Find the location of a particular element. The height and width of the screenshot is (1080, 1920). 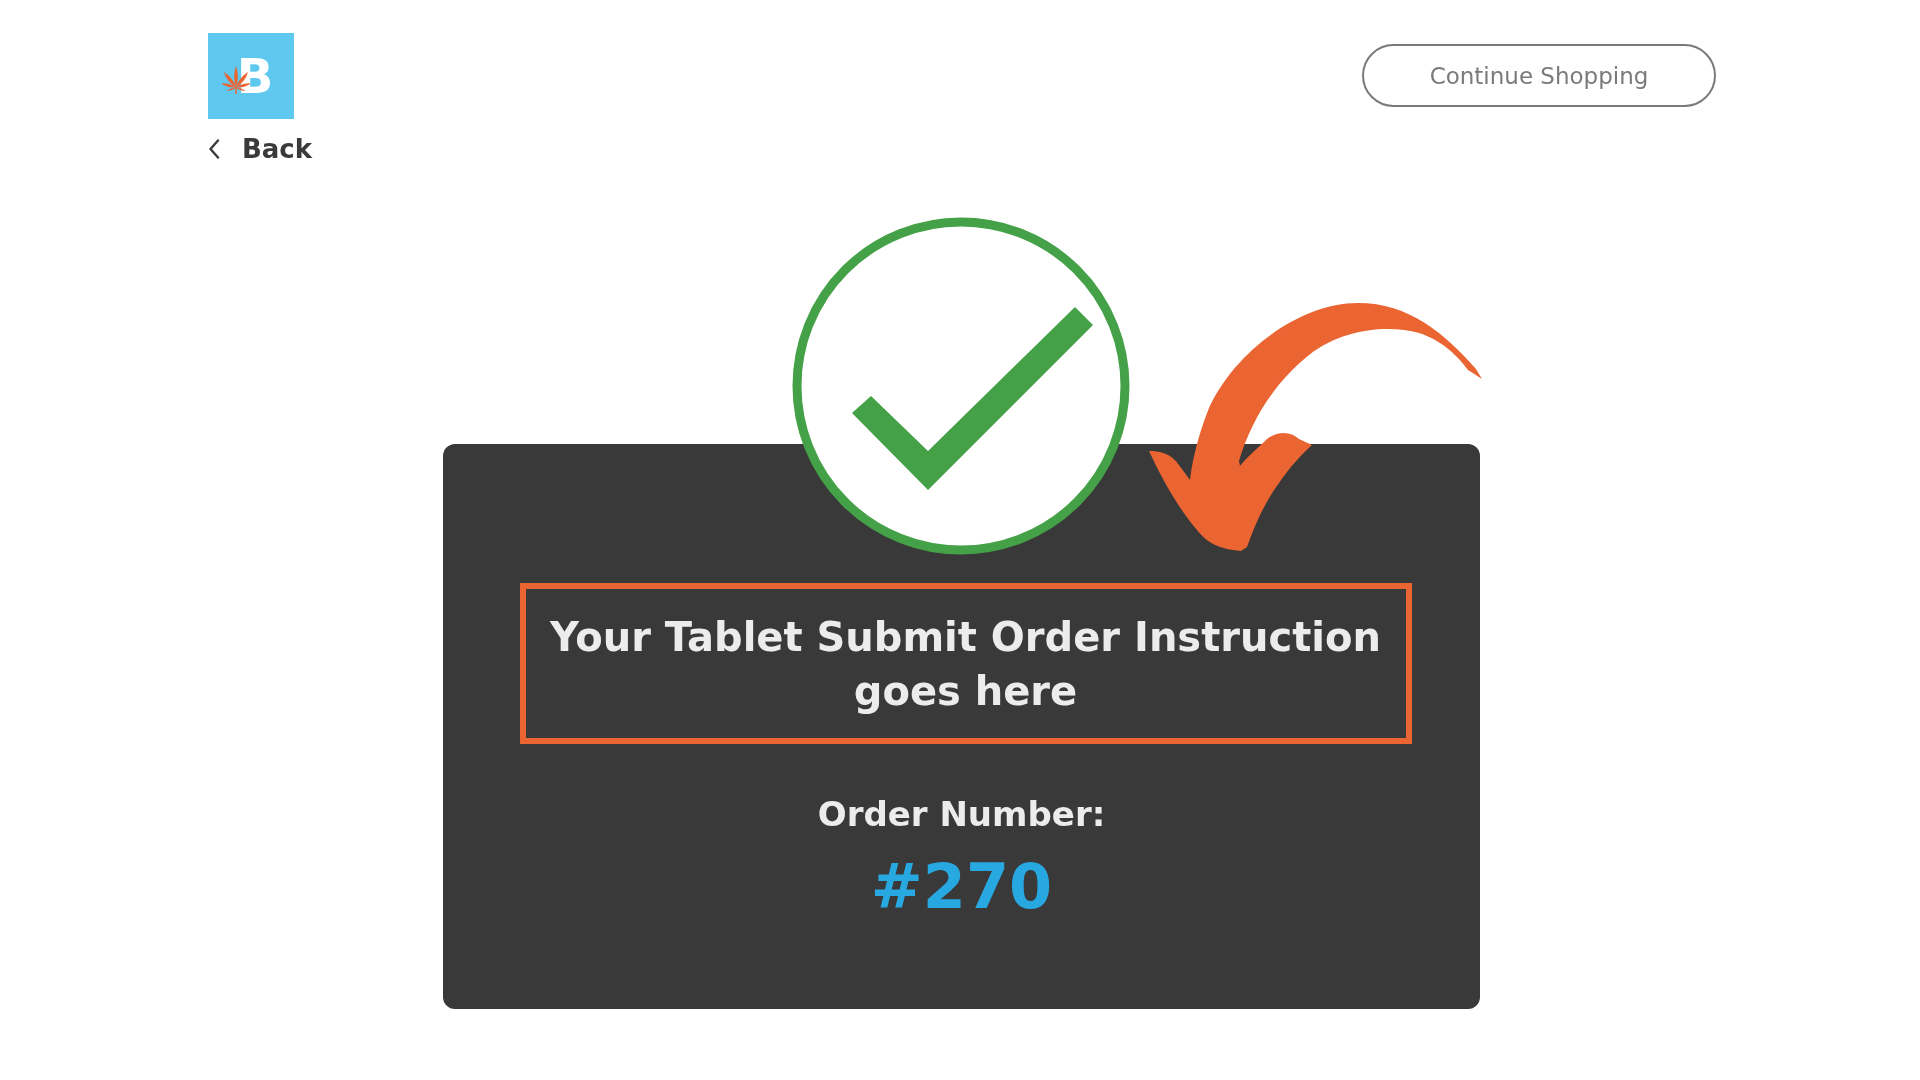

curved-arrow-icon is located at coordinates (1316, 427).